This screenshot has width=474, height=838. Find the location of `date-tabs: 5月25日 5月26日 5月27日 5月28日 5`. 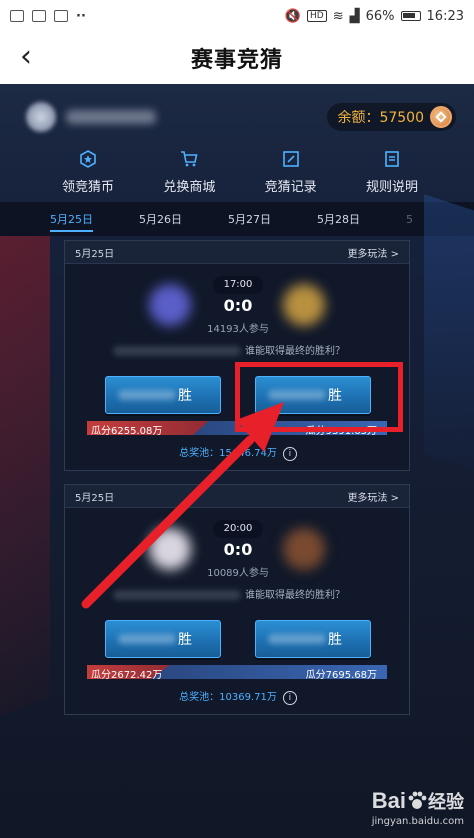

date-tabs: 5月25日 5月26日 5月27日 5月28日 5 is located at coordinates (237, 219).